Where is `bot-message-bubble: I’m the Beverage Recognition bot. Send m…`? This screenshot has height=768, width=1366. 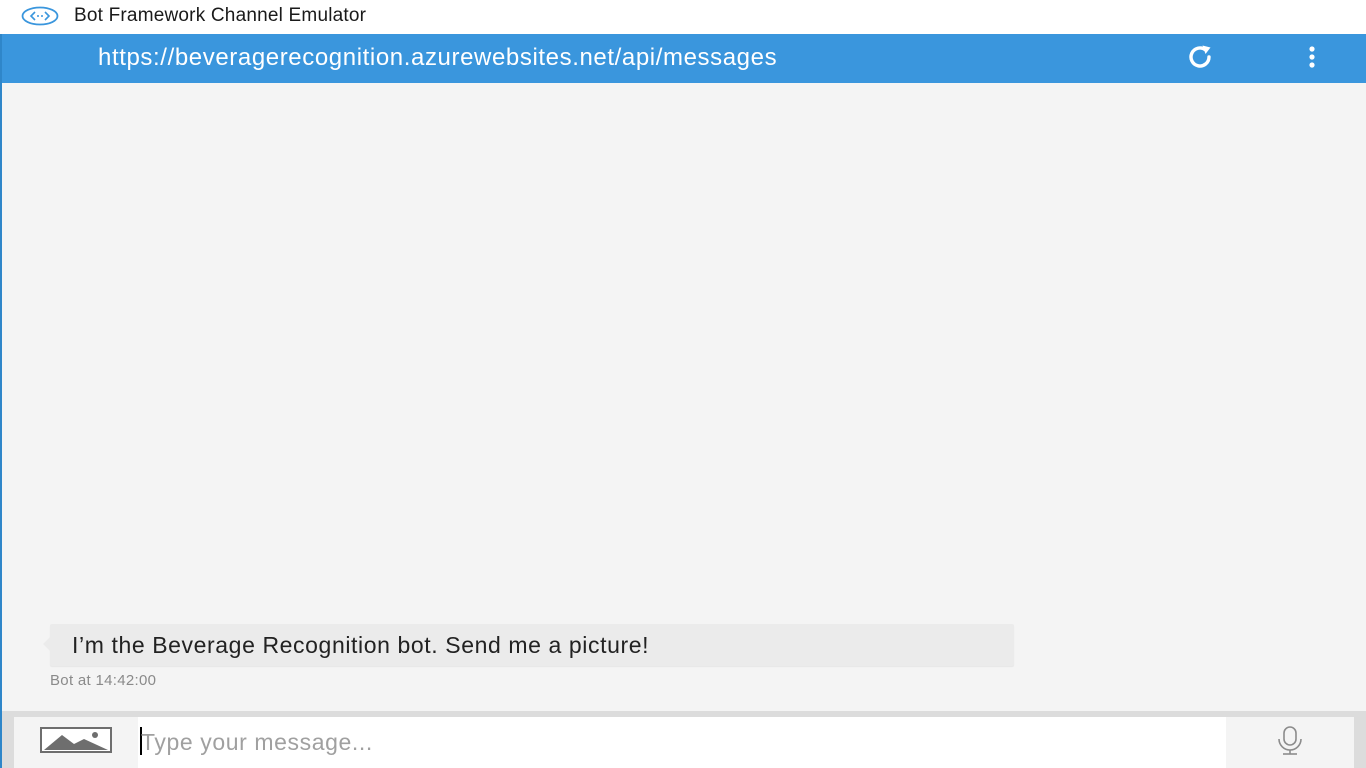
bot-message-bubble: I’m the Beverage Recognition bot. Send m… is located at coordinates (528, 645).